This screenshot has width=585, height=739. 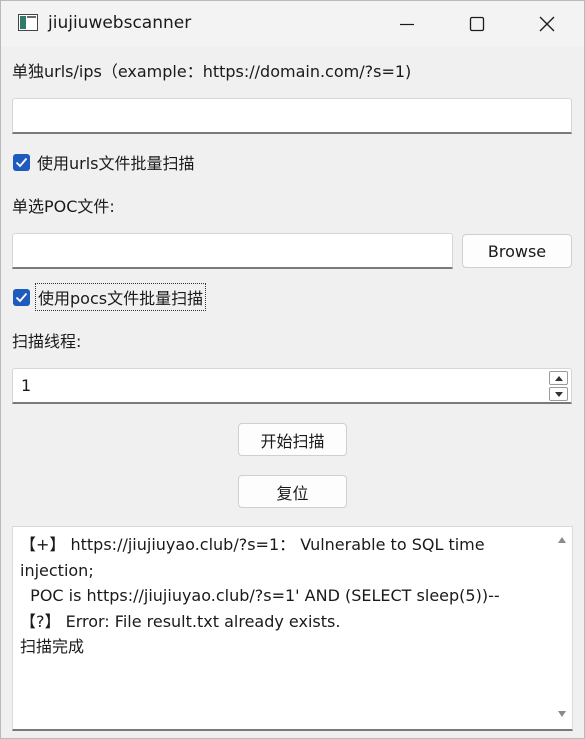 I want to click on batch-urls-checkbox-row: 使用urls文件批量扫描, so click(x=104, y=162).